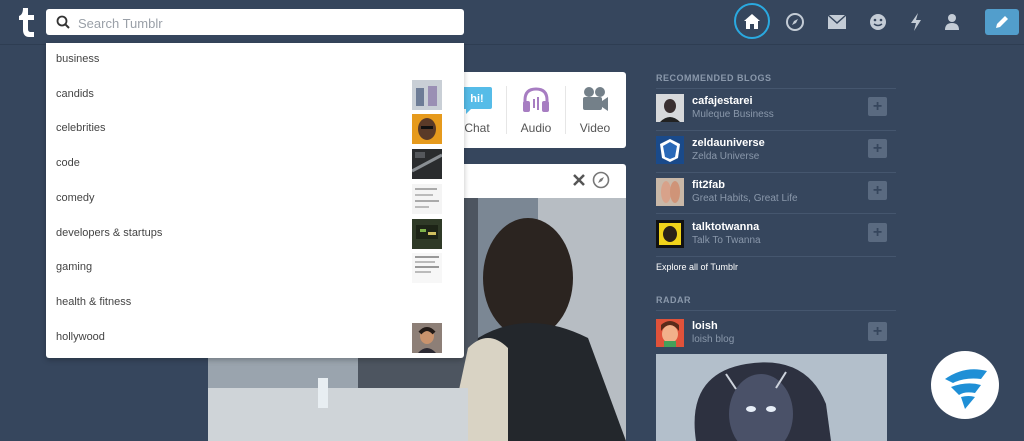  I want to click on tumblr-logo-icon, so click(26, 22).